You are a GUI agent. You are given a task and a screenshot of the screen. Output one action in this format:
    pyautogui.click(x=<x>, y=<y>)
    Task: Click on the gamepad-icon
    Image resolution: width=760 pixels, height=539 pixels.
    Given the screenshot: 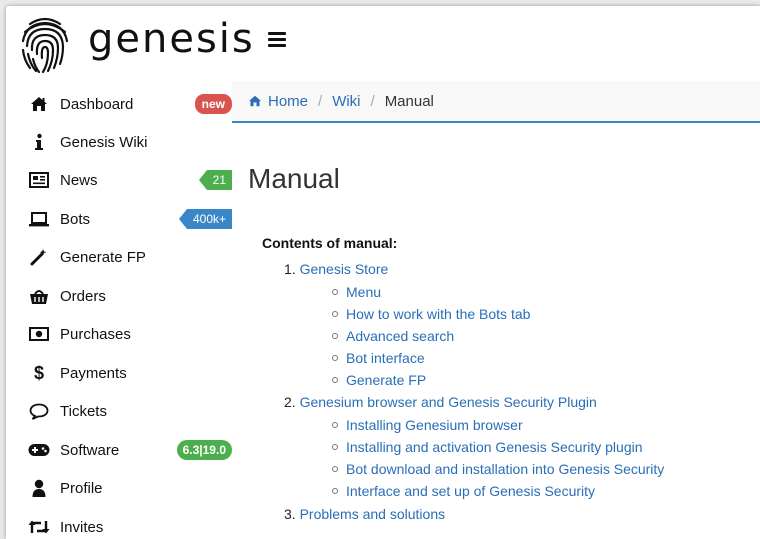 What is the action you would take?
    pyautogui.click(x=39, y=450)
    